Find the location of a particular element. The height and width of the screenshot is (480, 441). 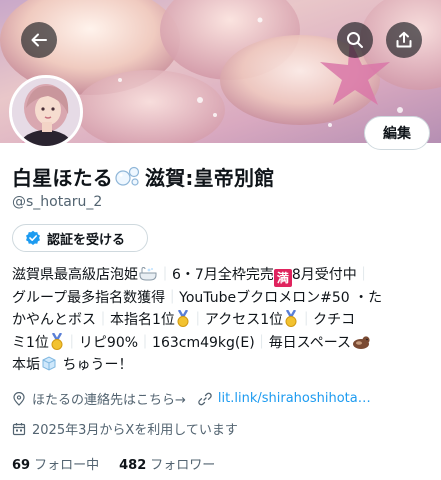

bio-text: 6・7月全枠完売 is located at coordinates (223, 275).